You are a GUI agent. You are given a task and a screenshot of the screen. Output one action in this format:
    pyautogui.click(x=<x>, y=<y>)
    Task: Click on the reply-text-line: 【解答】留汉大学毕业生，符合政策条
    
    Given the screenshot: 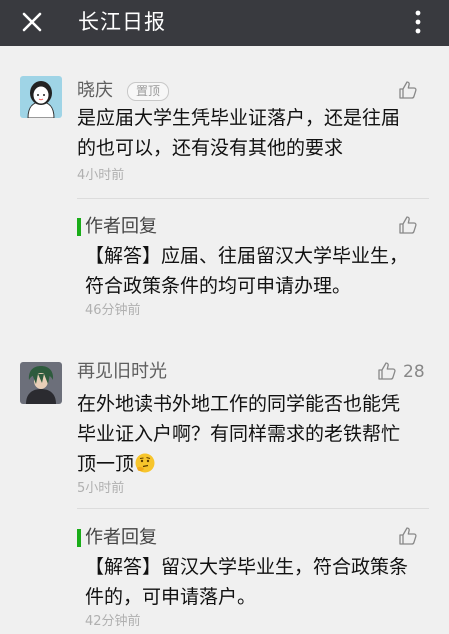 What is the action you would take?
    pyautogui.click(x=247, y=567)
    